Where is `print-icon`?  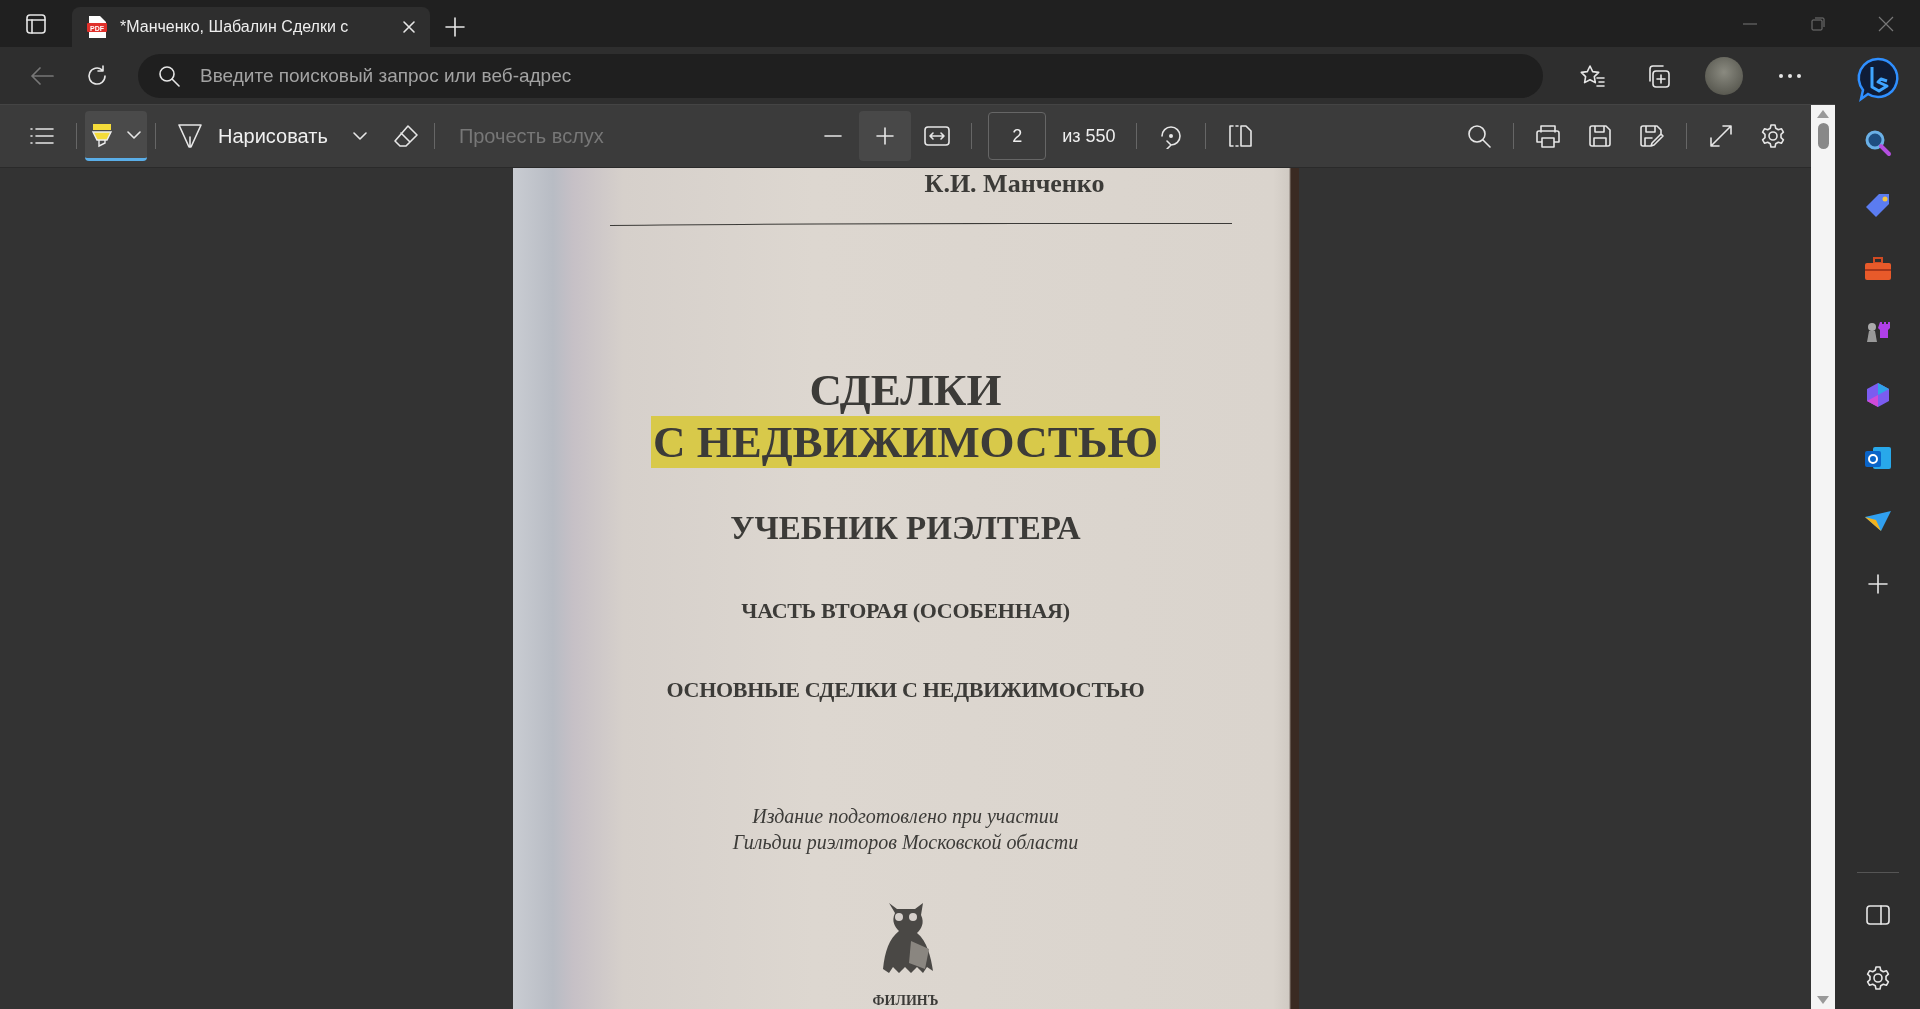
print-icon is located at coordinates (1548, 136).